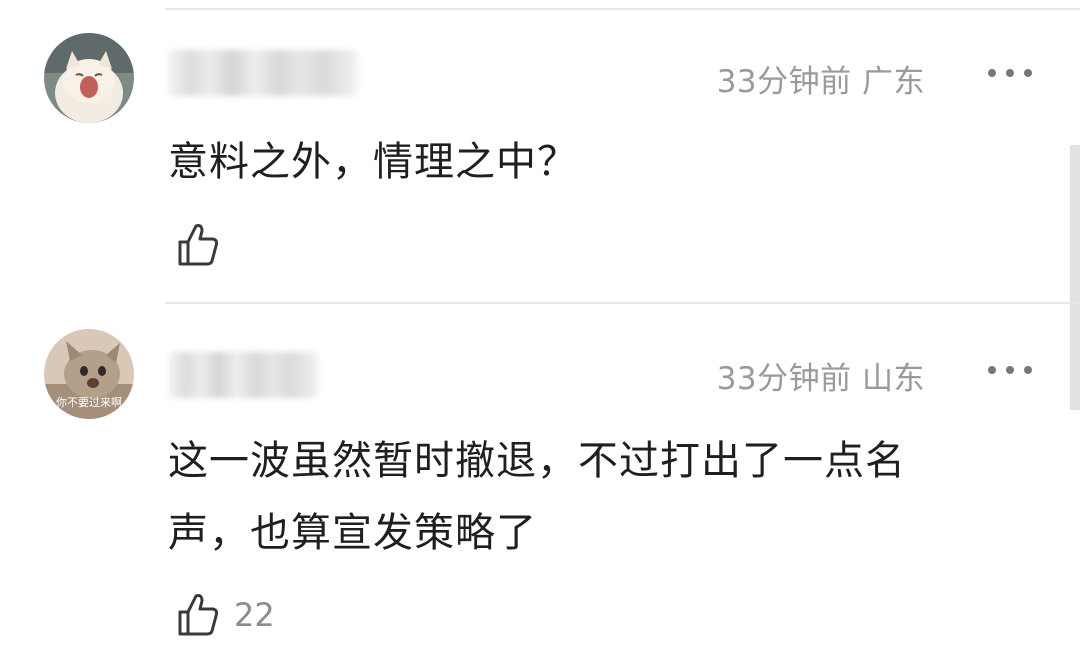  I want to click on avatar, so click(89, 78).